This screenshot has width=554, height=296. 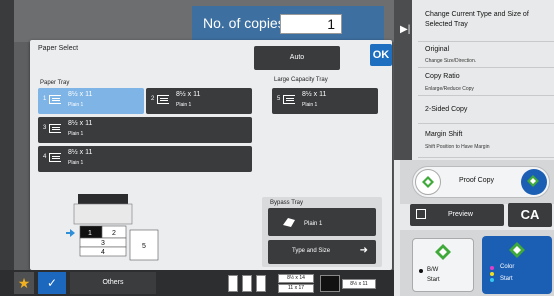 I want to click on bw-start-button: B/W Start, so click(x=443, y=265).